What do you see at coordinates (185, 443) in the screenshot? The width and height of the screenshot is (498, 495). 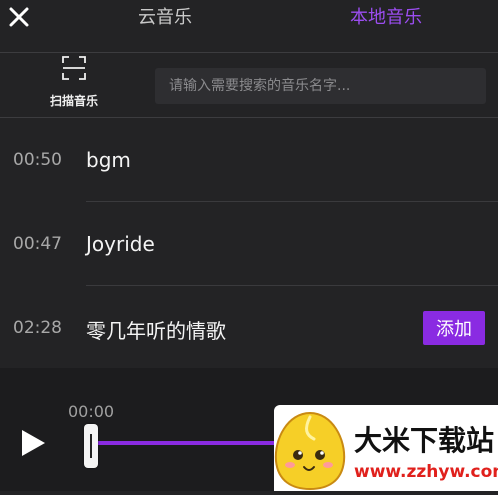 I see `progress-track` at bounding box center [185, 443].